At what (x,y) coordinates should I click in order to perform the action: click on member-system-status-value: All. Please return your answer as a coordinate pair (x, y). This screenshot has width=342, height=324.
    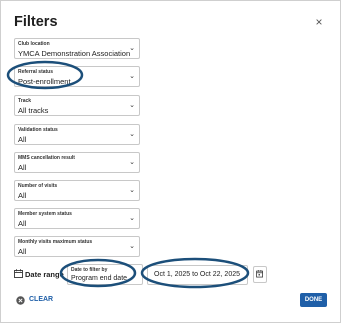
    Looking at the image, I should click on (22, 223).